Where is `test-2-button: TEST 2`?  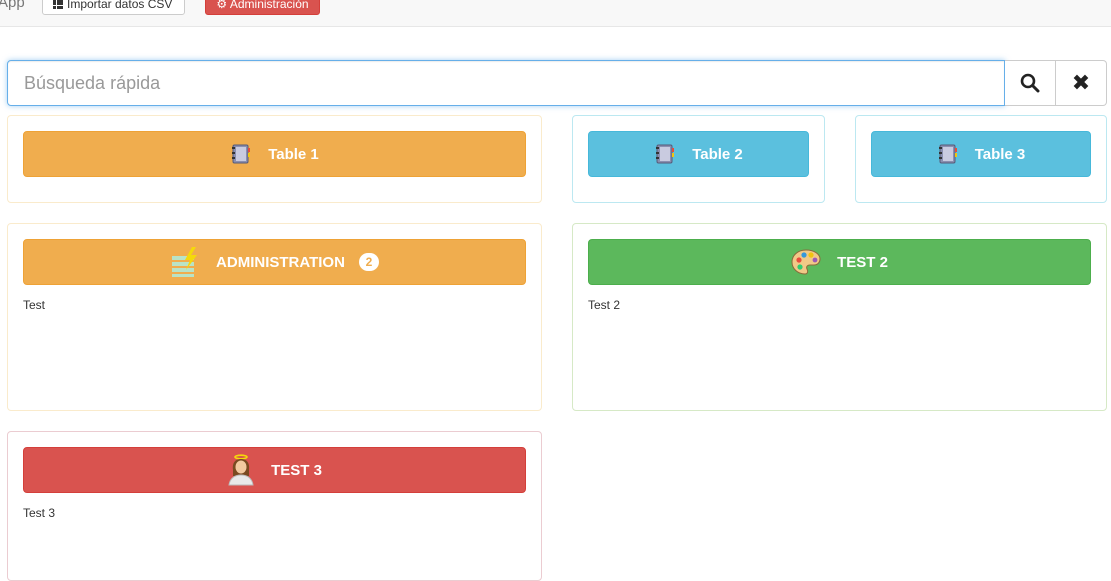
test-2-button: TEST 2 is located at coordinates (839, 262).